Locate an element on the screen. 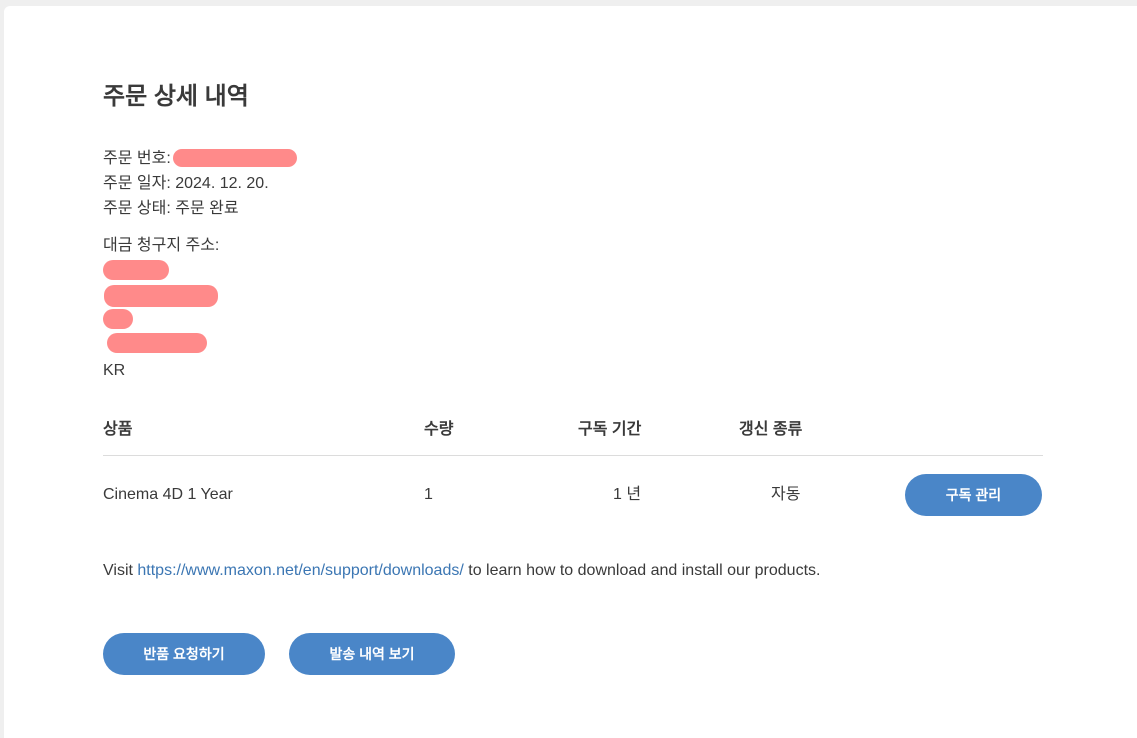  manage-subscription-button: 구독 관리 is located at coordinates (973, 495).